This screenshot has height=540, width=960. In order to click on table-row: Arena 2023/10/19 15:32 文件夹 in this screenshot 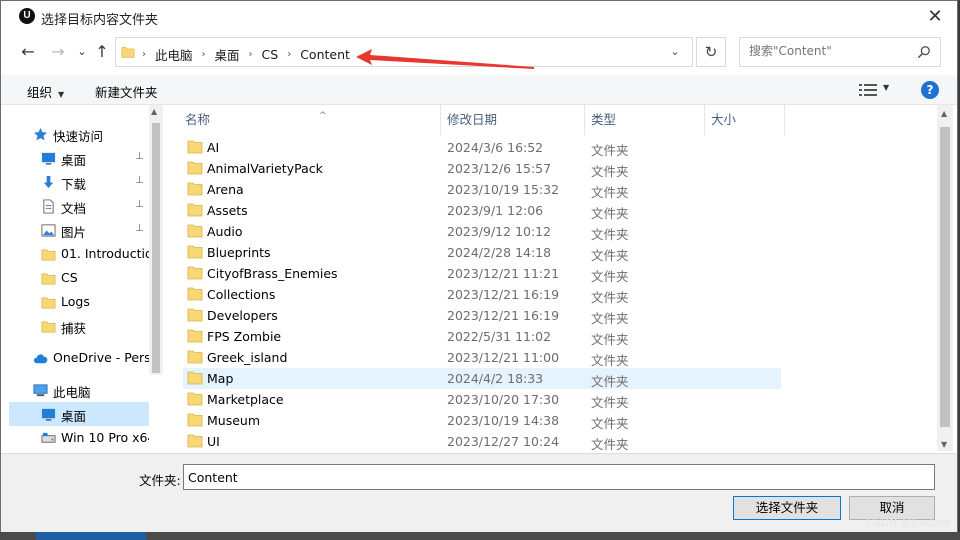, I will do `click(482, 189)`.